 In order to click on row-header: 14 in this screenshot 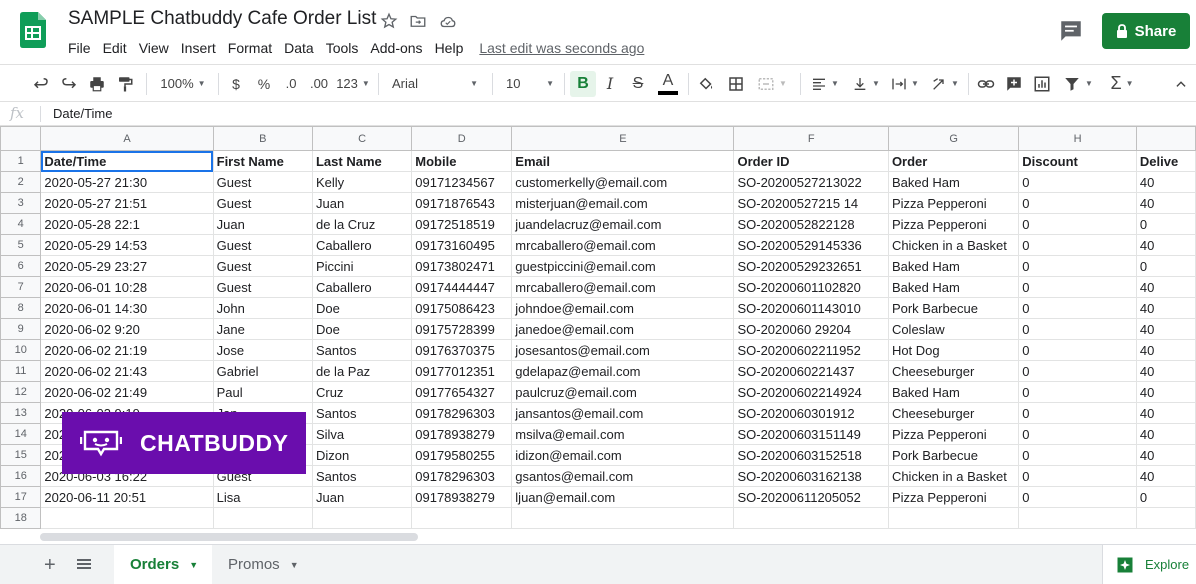, I will do `click(21, 434)`.